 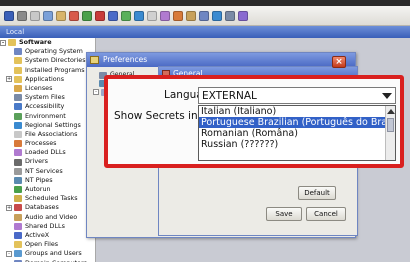 I want to click on tree-item-label: Loaded DLLs, so click(x=45, y=152).